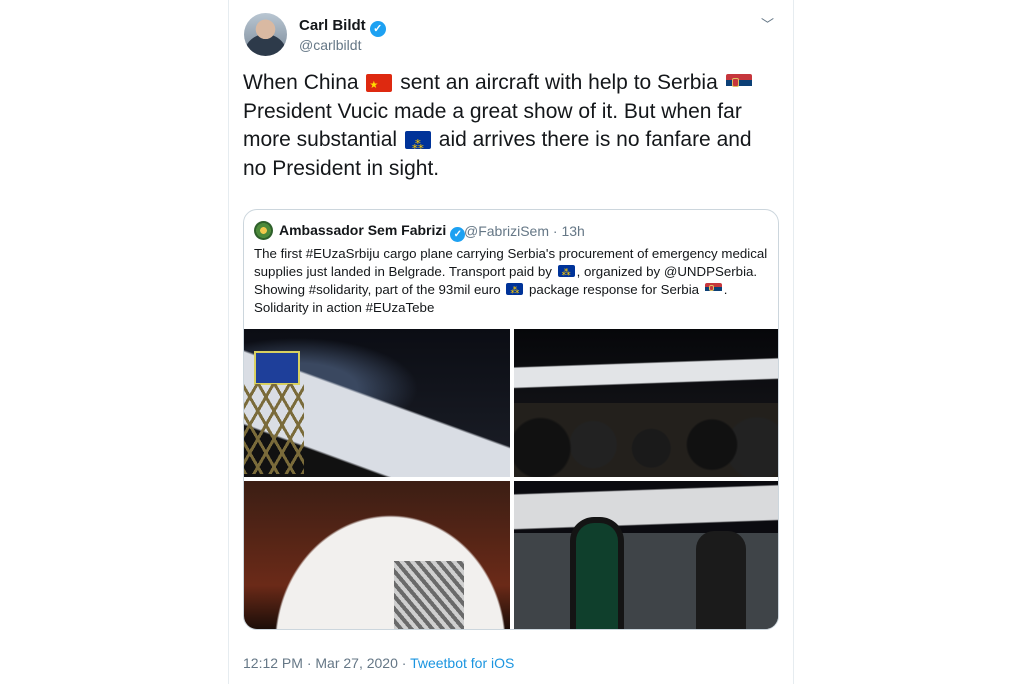 This screenshot has height=684, width=1024. I want to click on author-name: Carl Bildt ✓, so click(342, 27).